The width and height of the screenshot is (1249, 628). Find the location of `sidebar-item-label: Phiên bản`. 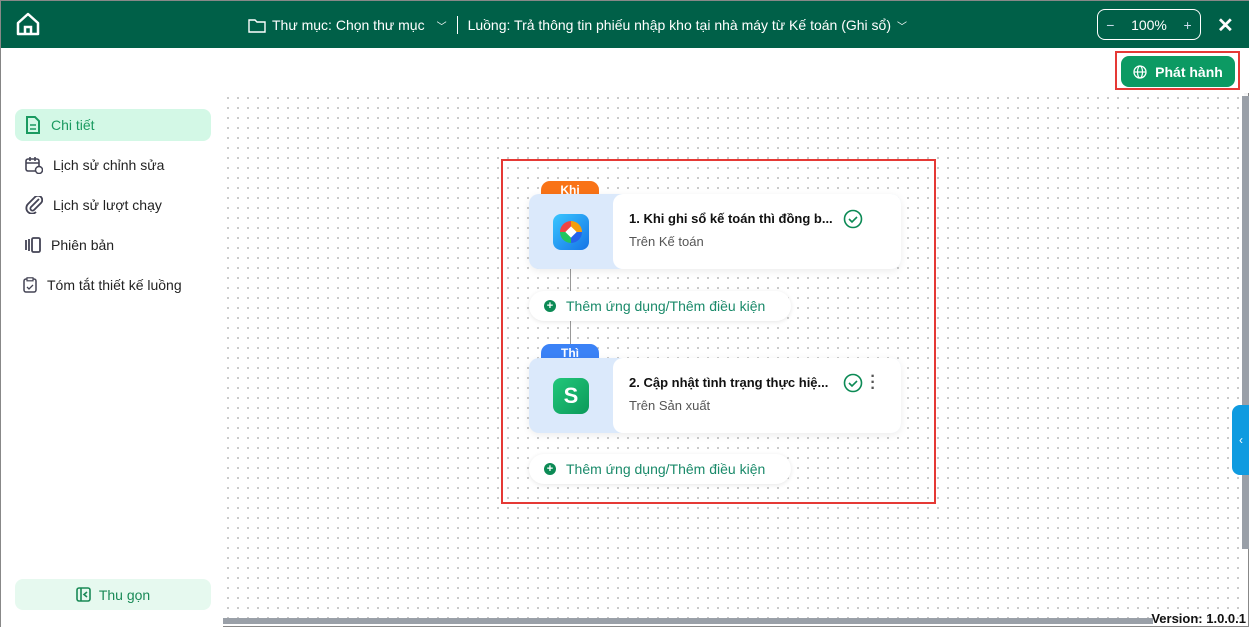

sidebar-item-label: Phiên bản is located at coordinates (83, 245).